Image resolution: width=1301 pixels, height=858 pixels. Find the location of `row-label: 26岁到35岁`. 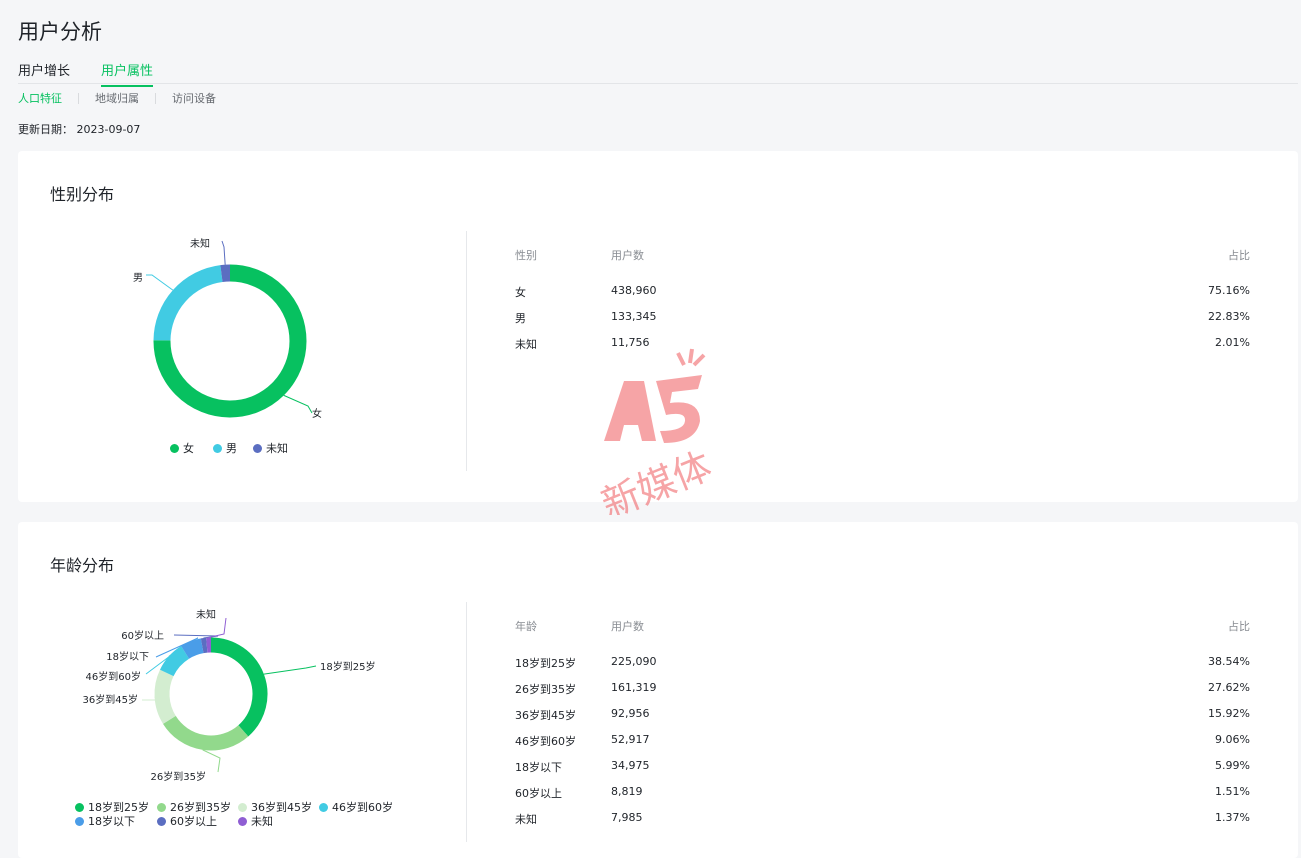

row-label: 26岁到35岁 is located at coordinates (545, 689).